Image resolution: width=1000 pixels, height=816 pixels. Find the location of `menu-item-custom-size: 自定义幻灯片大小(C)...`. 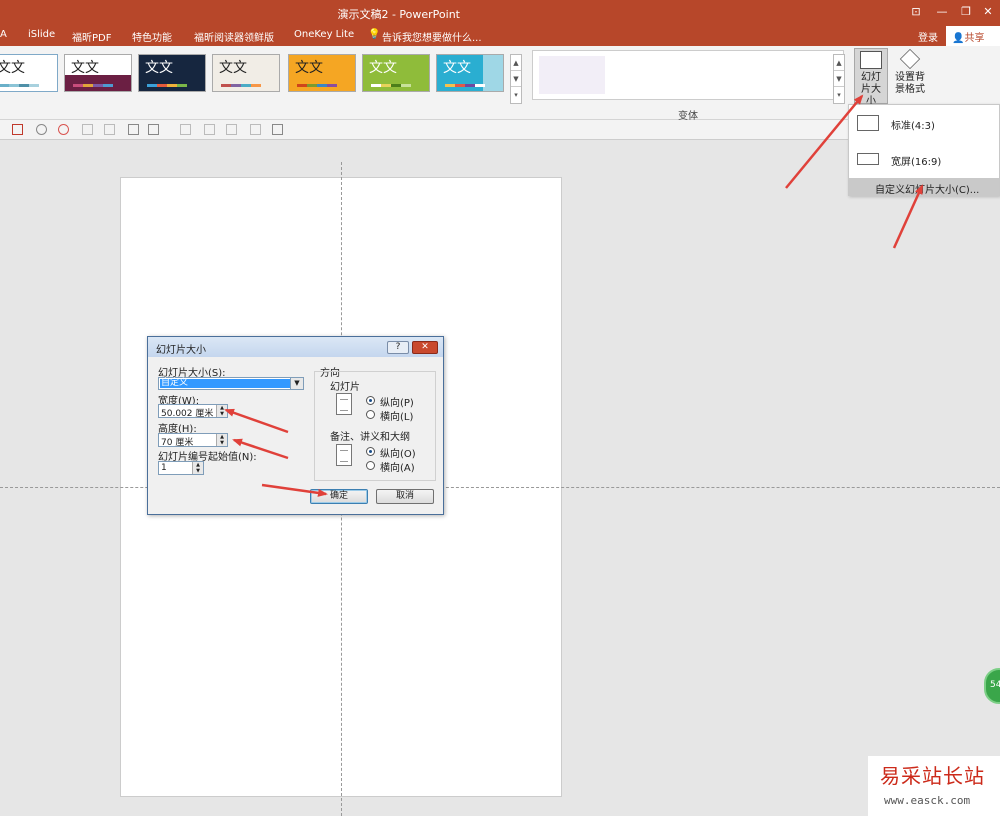

menu-item-custom-size: 自定义幻灯片大小(C)... is located at coordinates (924, 187).